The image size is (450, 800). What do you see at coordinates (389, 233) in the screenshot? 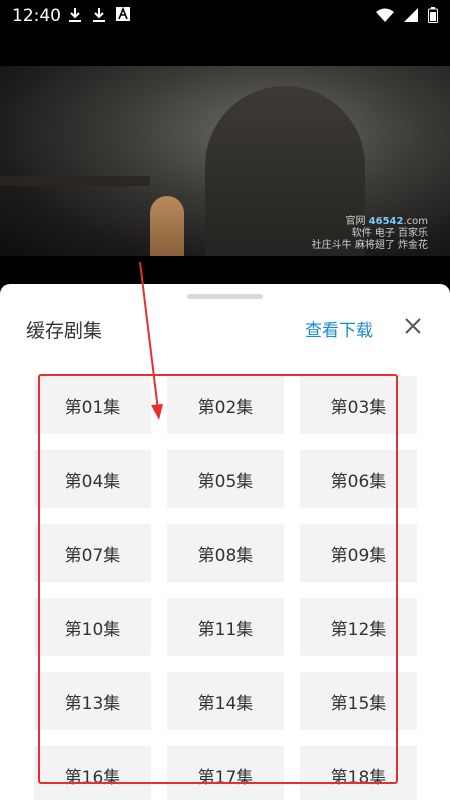
I see `watermark-line2: 软件 电子 百家乐` at bounding box center [389, 233].